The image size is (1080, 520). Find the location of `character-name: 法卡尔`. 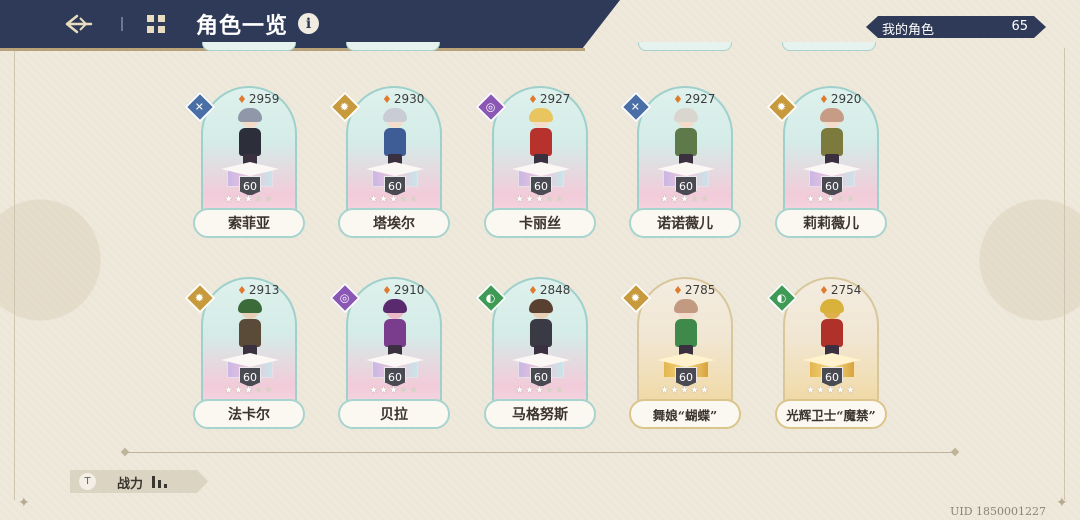

character-name: 法卡尔 is located at coordinates (249, 414).